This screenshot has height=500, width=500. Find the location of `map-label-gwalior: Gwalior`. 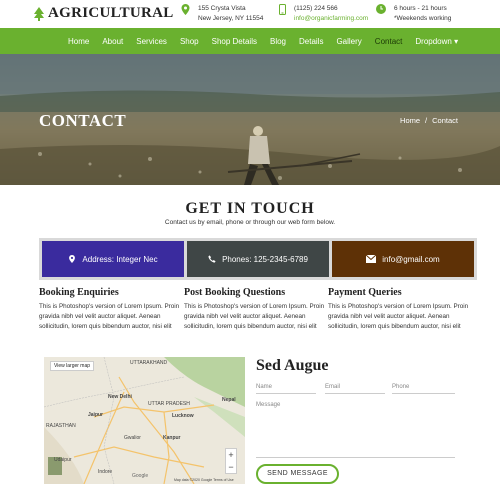

map-label-gwalior: Gwalior is located at coordinates (132, 438).